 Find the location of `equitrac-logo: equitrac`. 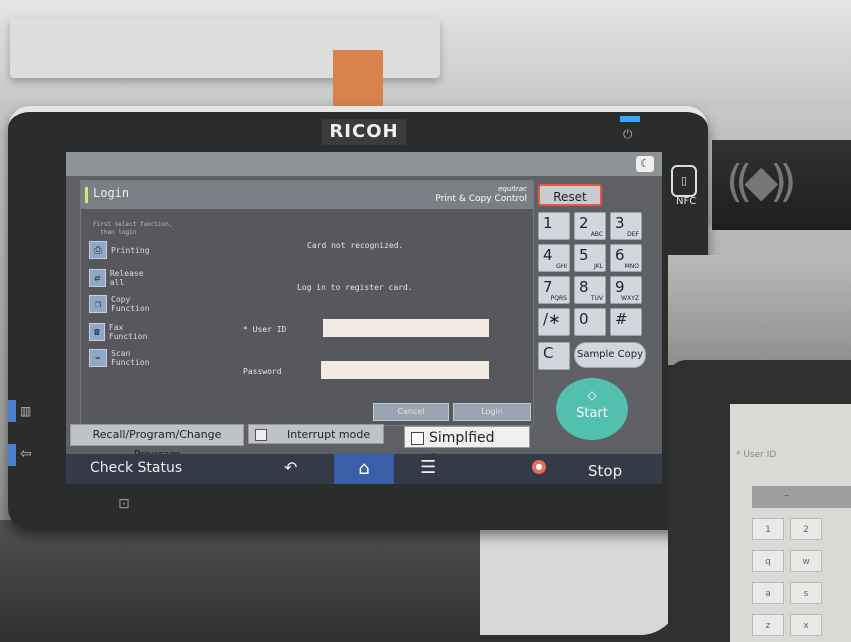

equitrac-logo: equitrac is located at coordinates (512, 189).